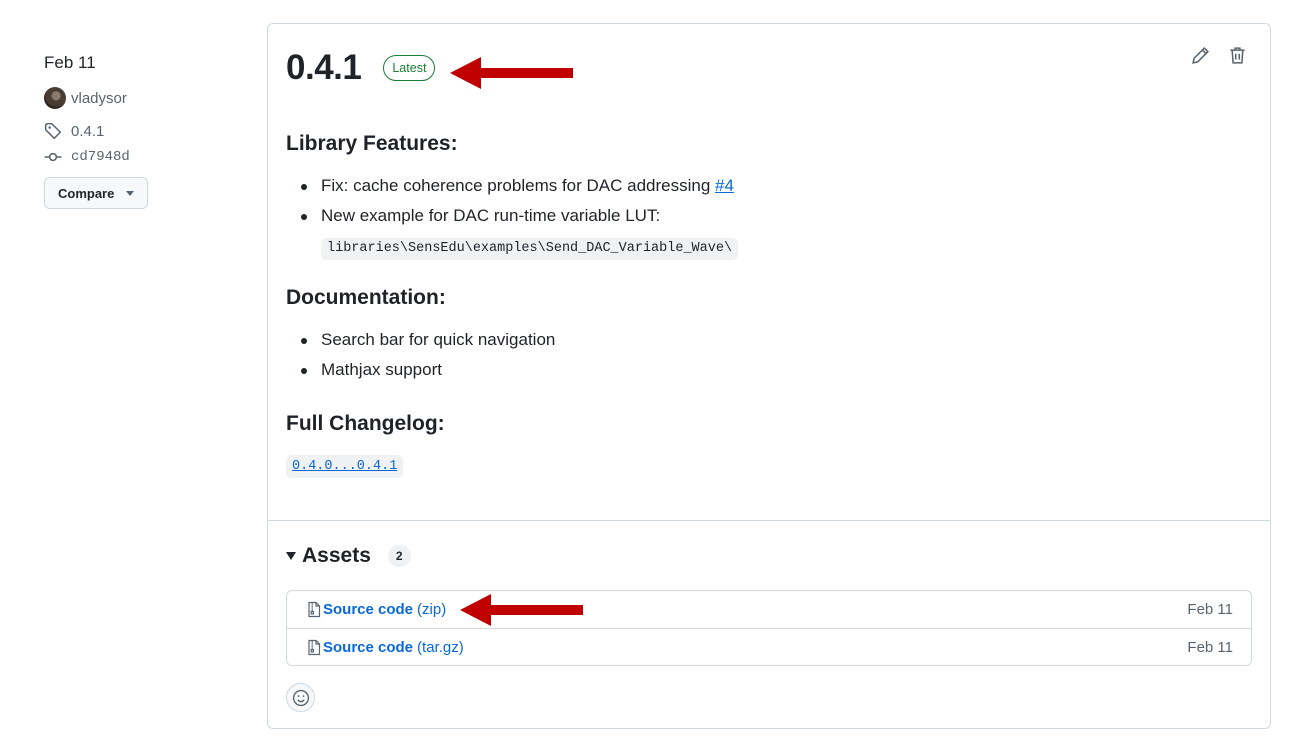  Describe the element at coordinates (1200, 55) in the screenshot. I see `pencil-icon` at that location.